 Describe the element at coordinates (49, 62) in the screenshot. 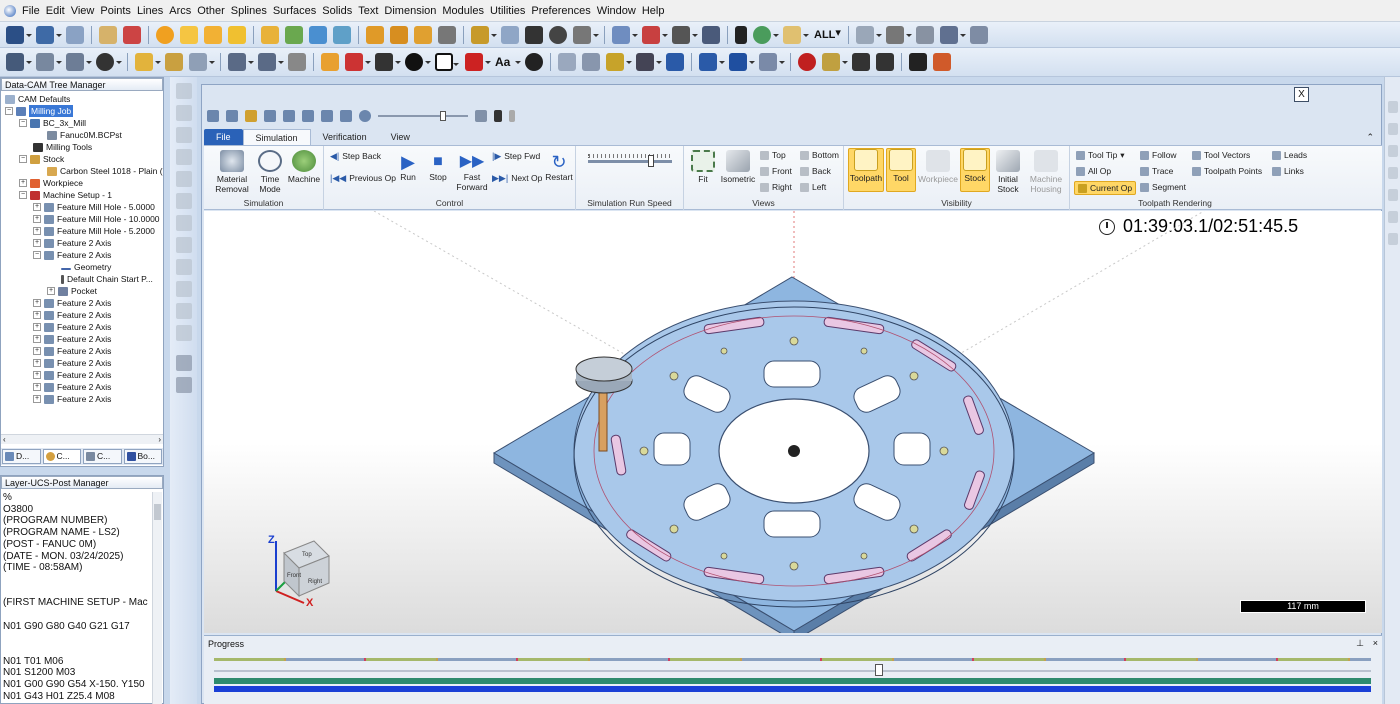

I see `display-icon` at that location.